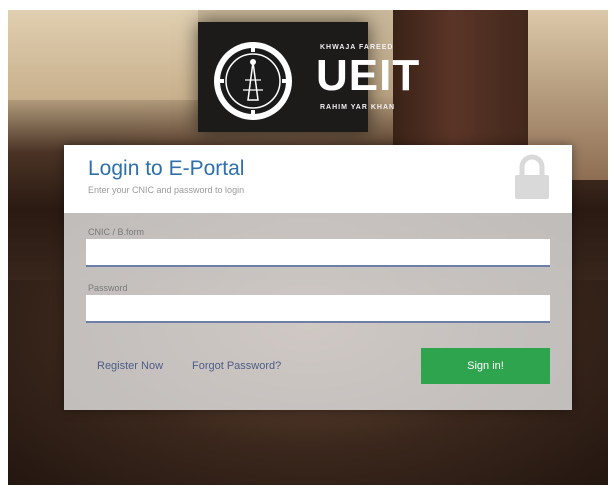  What do you see at coordinates (130, 366) in the screenshot?
I see `register-link: Register Now` at bounding box center [130, 366].